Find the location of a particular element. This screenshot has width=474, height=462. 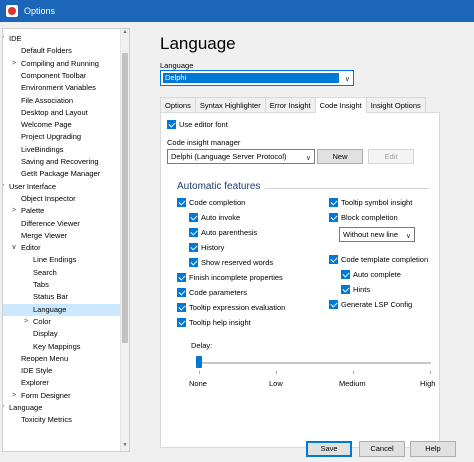

tree-item-label: Compiling and Running is located at coordinates (60, 63).